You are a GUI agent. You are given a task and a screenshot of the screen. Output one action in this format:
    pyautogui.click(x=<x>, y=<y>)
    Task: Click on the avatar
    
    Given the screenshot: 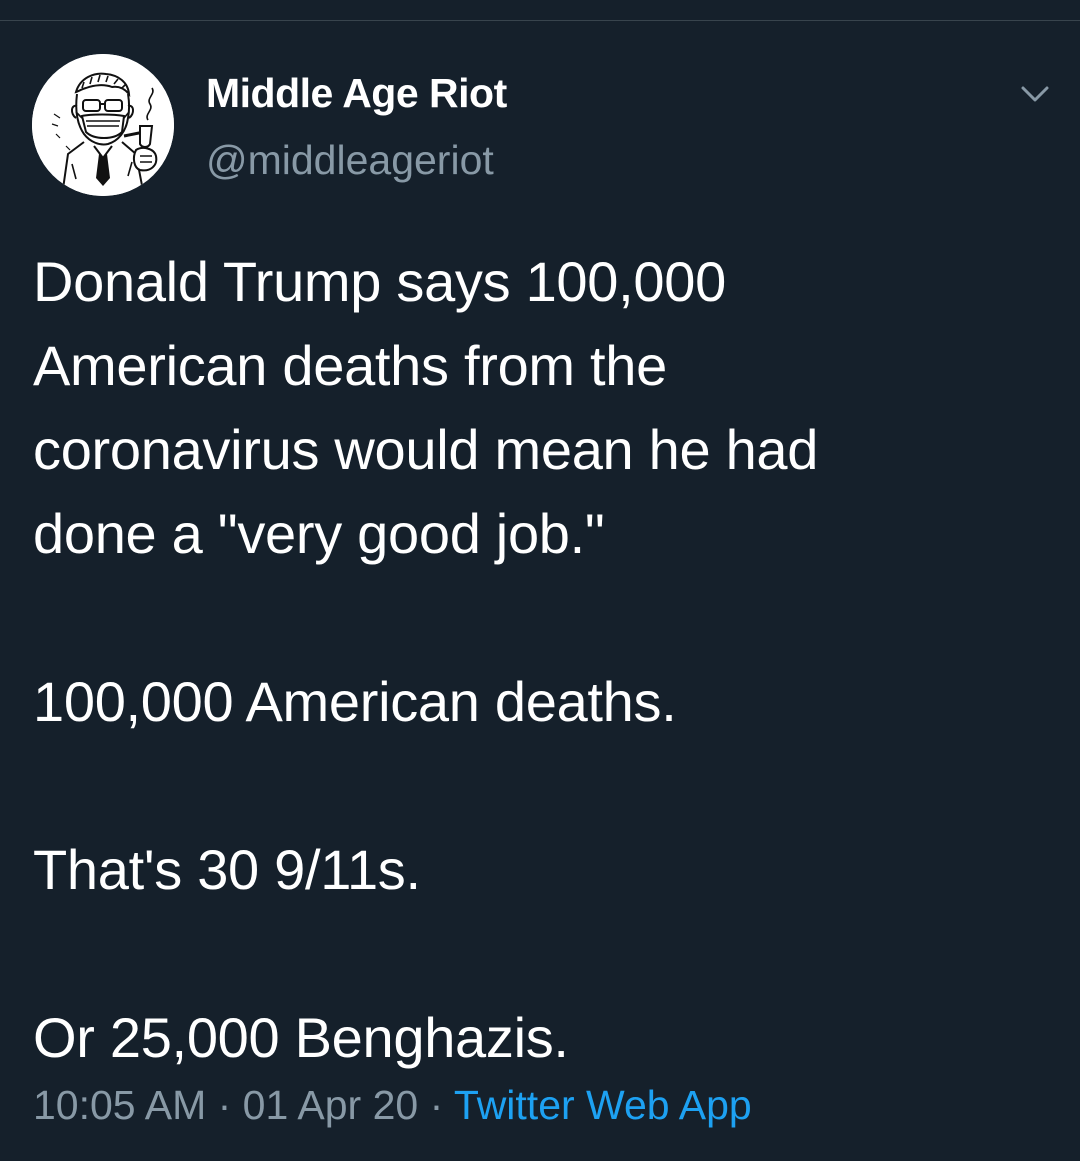 What is the action you would take?
    pyautogui.click(x=103, y=125)
    